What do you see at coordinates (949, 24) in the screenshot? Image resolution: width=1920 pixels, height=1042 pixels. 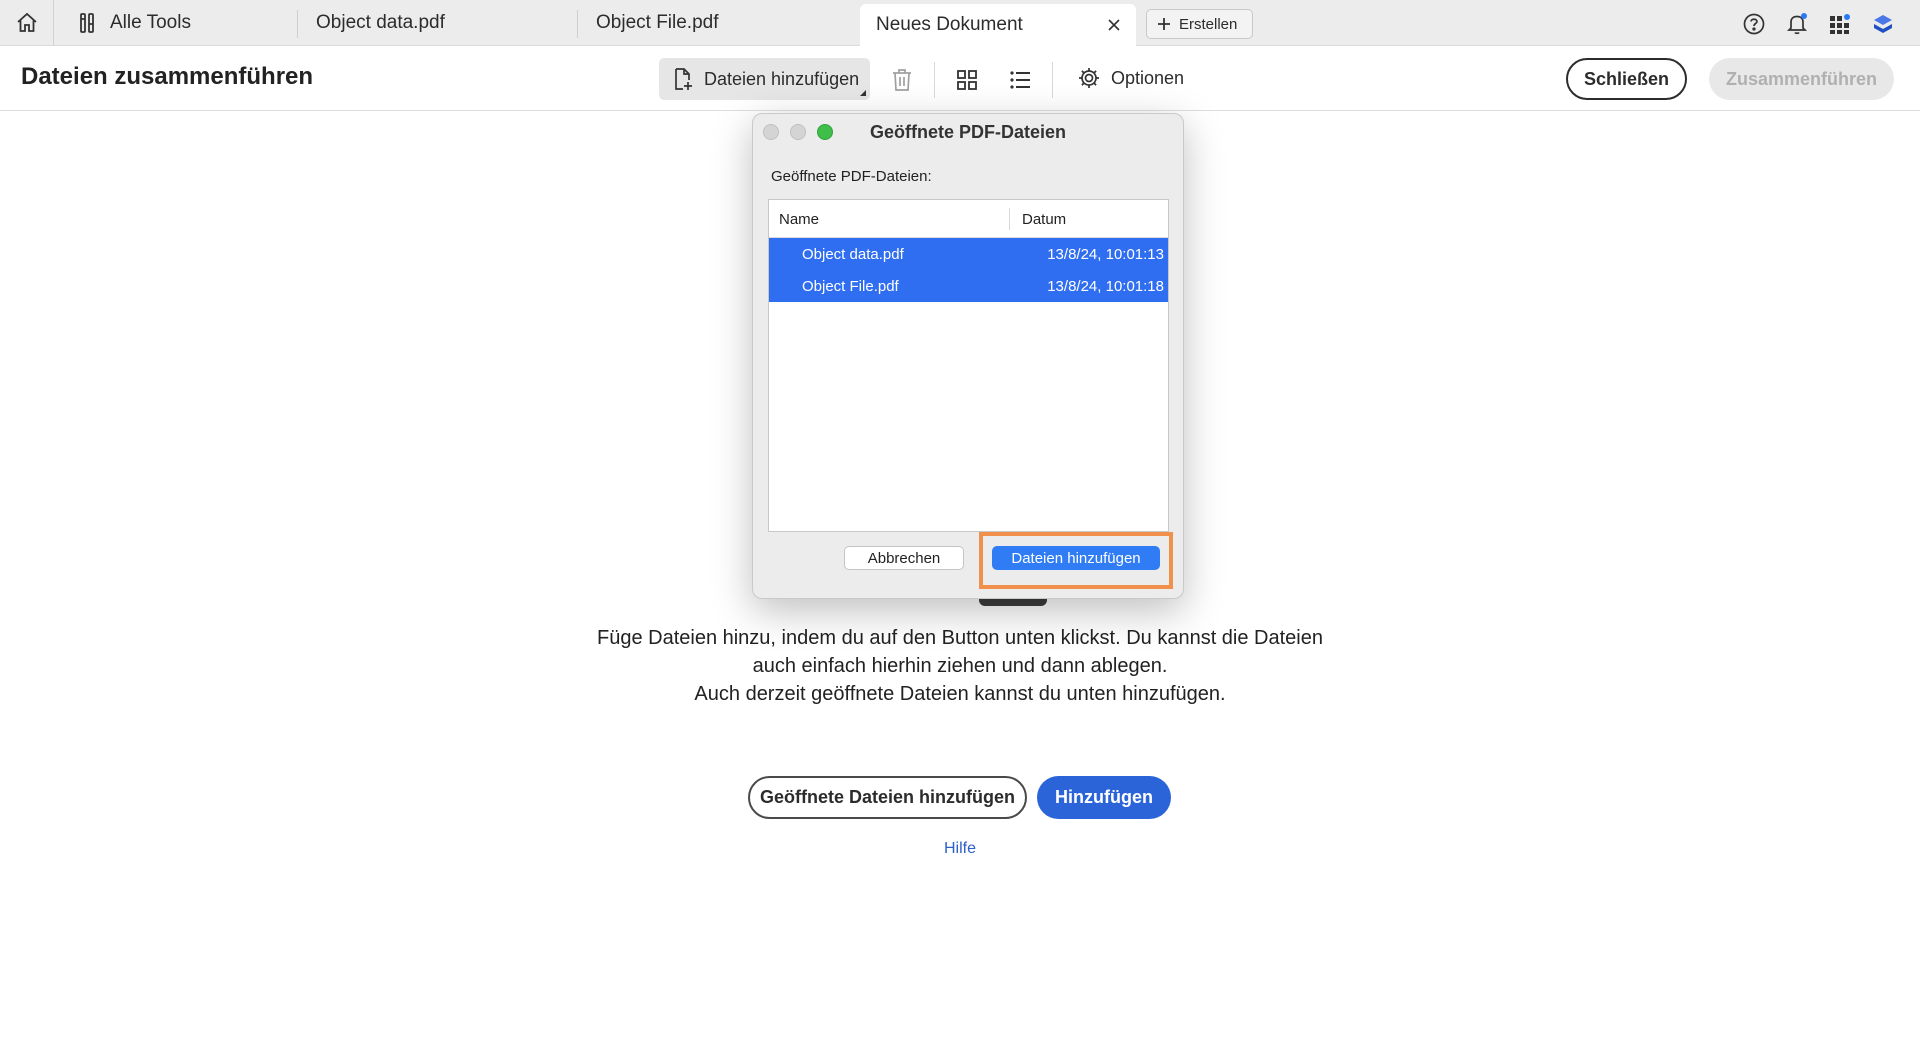 I see `tab-label: Neues Dokument` at bounding box center [949, 24].